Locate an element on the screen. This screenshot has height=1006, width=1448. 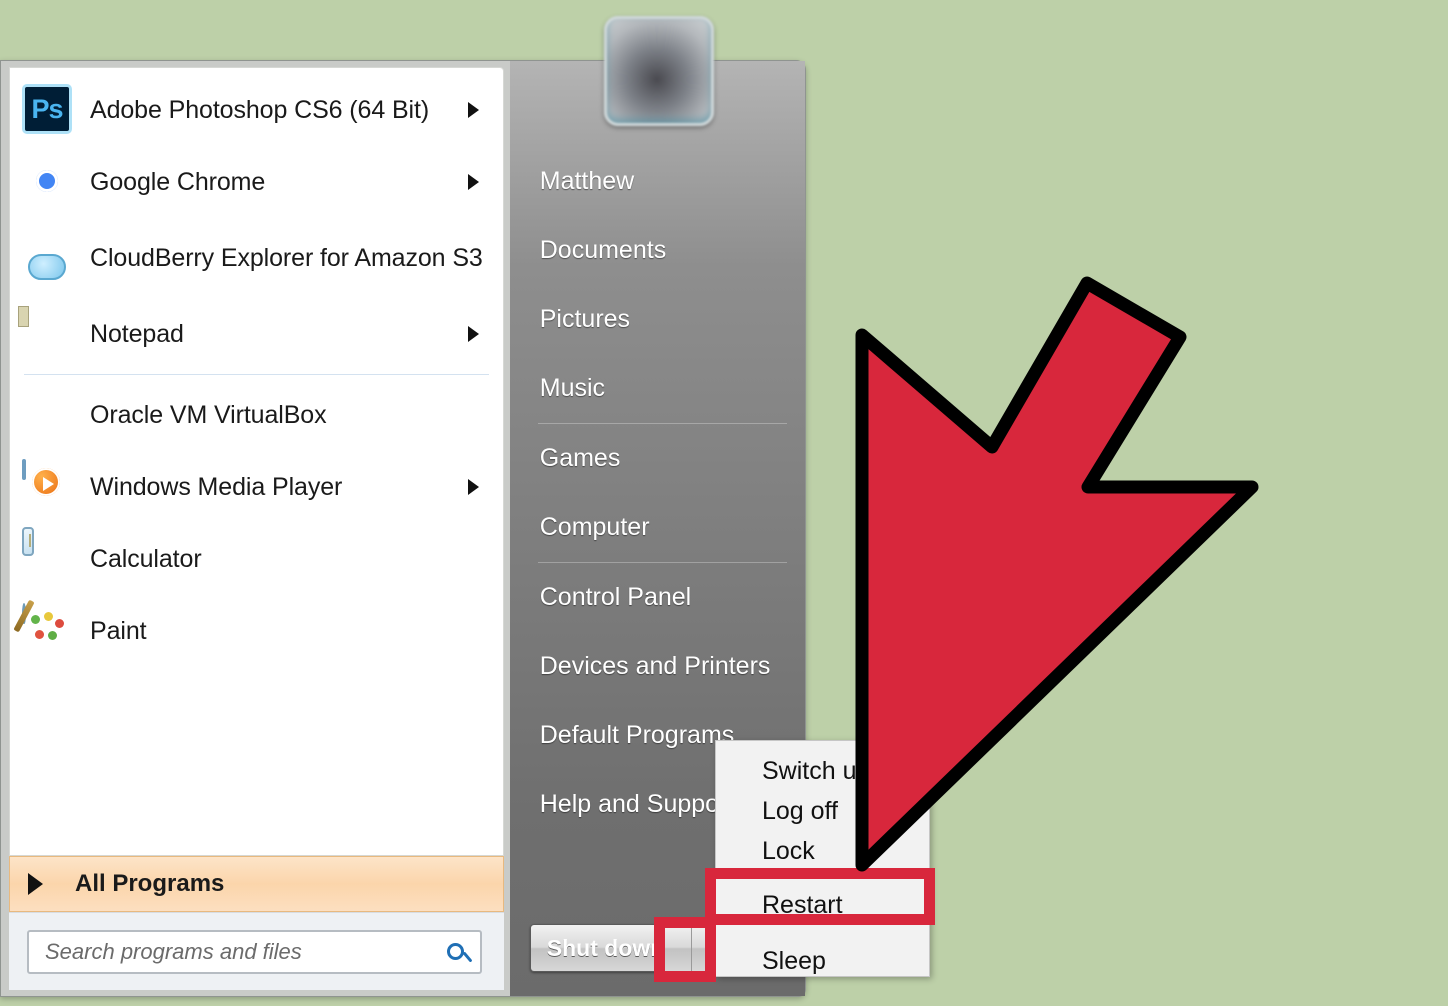
menu-item-lock: Lock is located at coordinates (822, 851).